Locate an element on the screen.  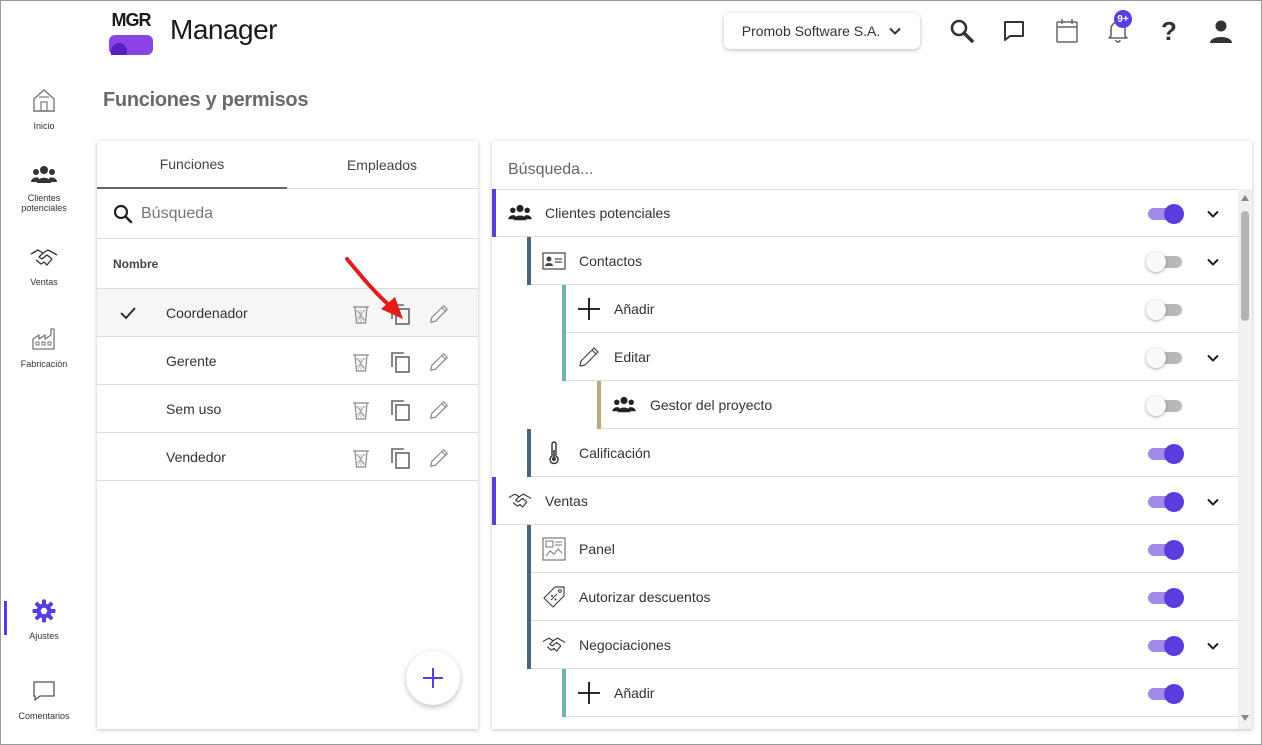
contact-card-icon is located at coordinates (554, 261).